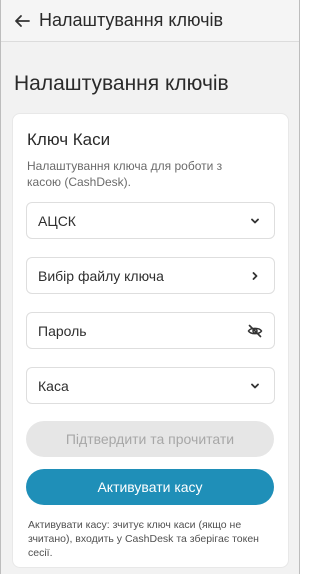 The width and height of the screenshot is (320, 574). What do you see at coordinates (131, 20) in the screenshot?
I see `app-bar-title: Налаштування ключів` at bounding box center [131, 20].